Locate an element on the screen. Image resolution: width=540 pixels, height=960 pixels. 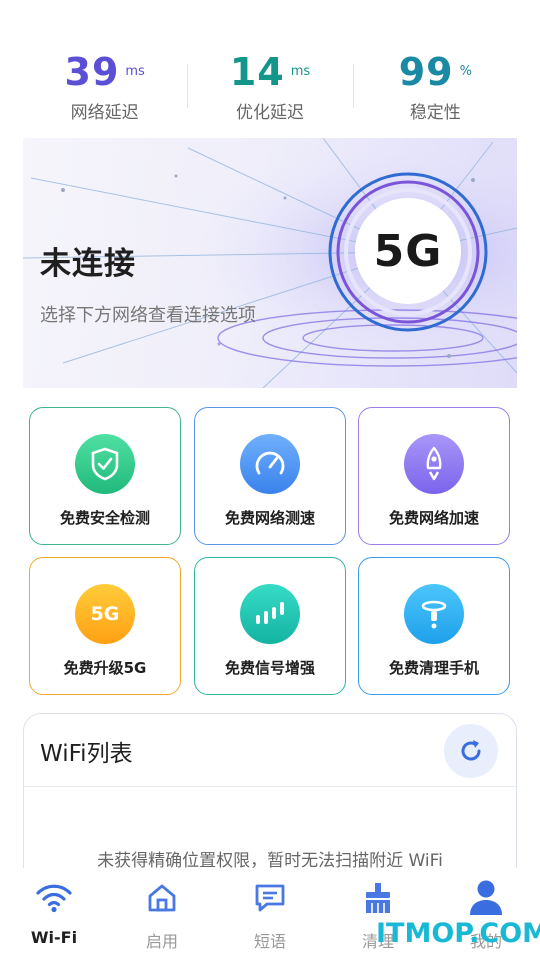
watermark: ITMOP.COM is located at coordinates (458, 933).